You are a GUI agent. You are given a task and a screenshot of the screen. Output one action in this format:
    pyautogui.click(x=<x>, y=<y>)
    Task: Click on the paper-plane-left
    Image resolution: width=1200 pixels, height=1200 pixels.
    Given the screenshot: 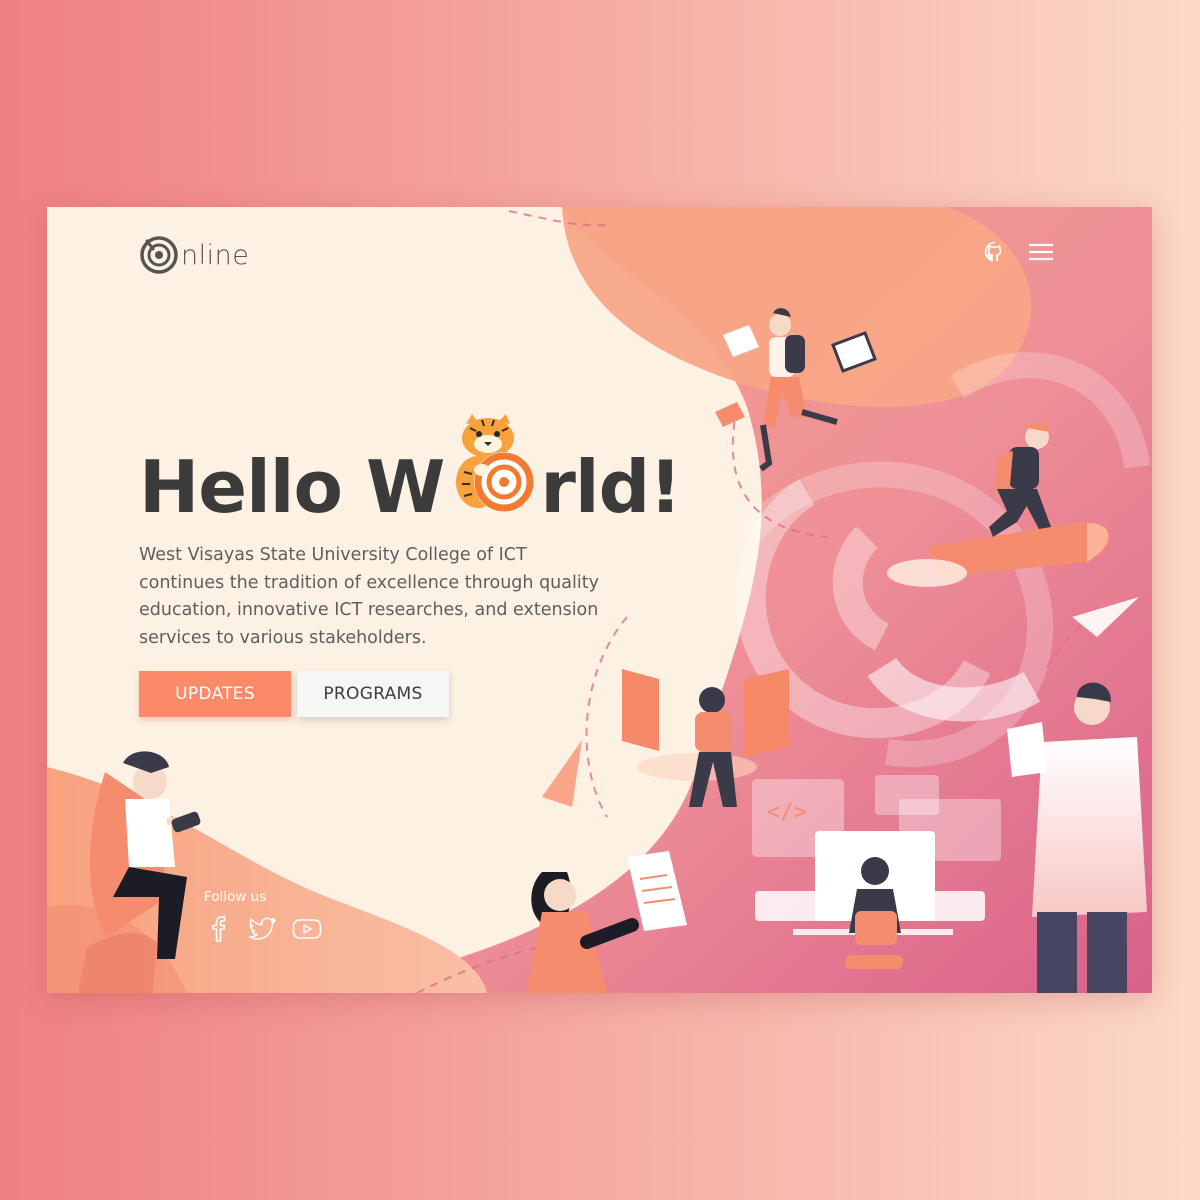 What is the action you would take?
    pyautogui.click(x=562, y=773)
    